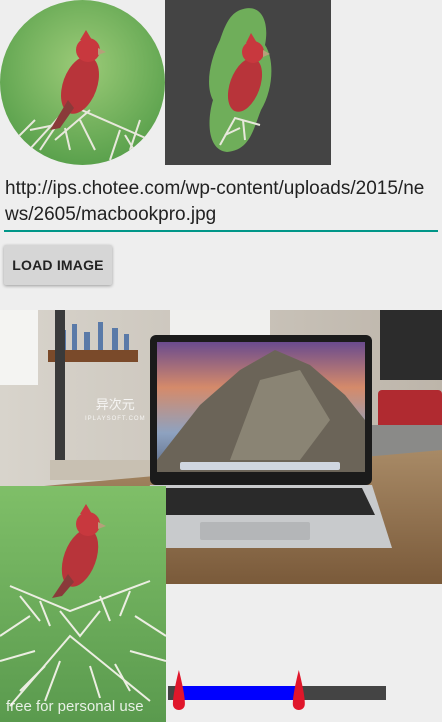 The image size is (442, 722). What do you see at coordinates (82, 82) in the screenshot?
I see `circular-bird-image` at bounding box center [82, 82].